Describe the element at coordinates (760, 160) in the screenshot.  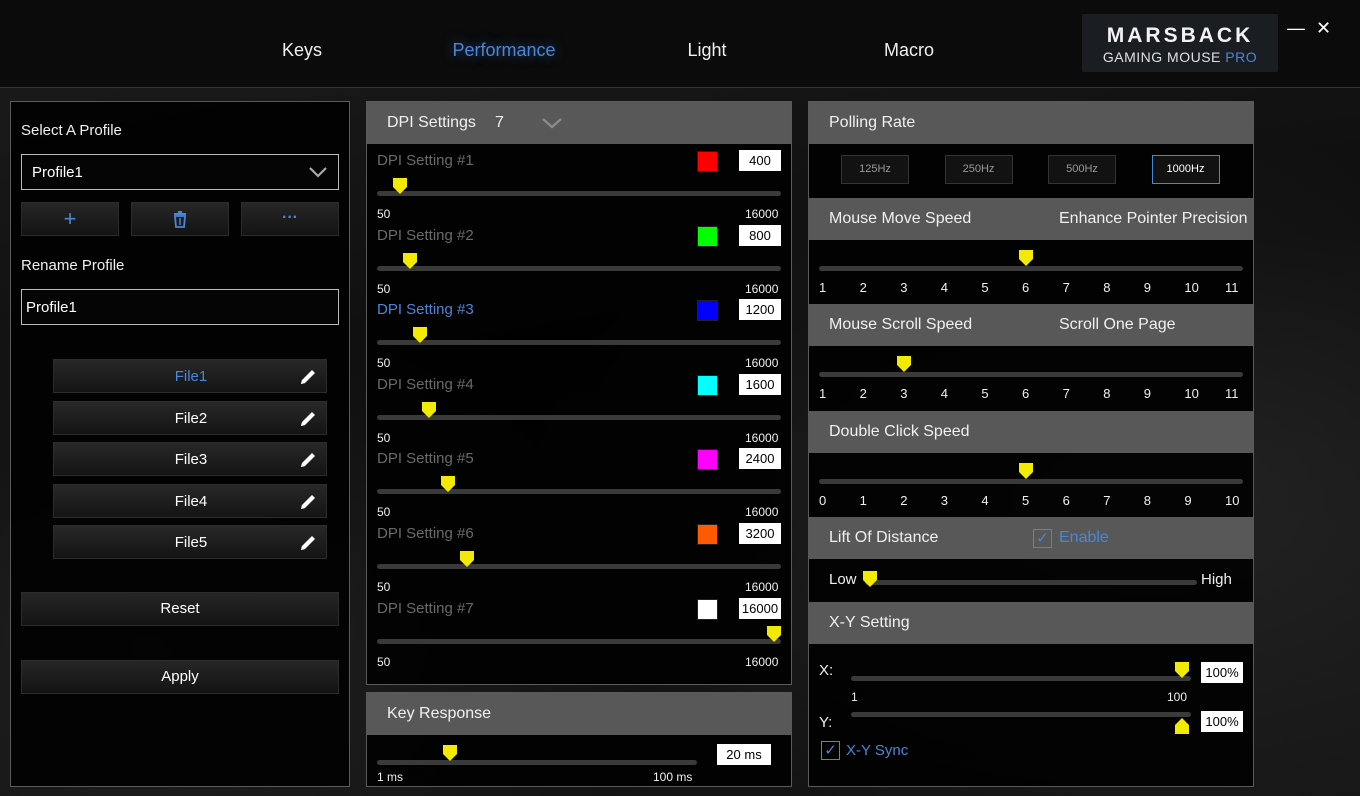
I see `dpi-value-input: 400` at that location.